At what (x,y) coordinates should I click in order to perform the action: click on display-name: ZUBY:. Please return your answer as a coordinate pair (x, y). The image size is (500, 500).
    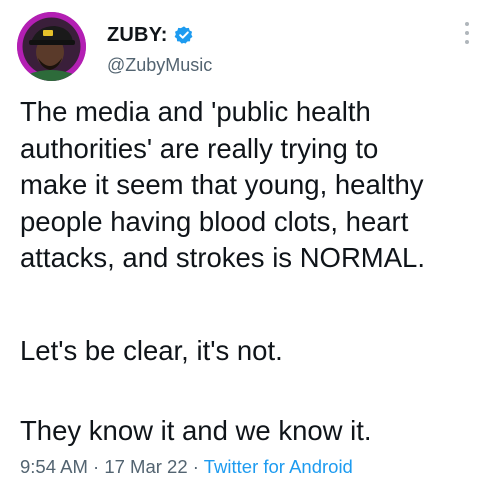
    Looking at the image, I should click on (137, 35).